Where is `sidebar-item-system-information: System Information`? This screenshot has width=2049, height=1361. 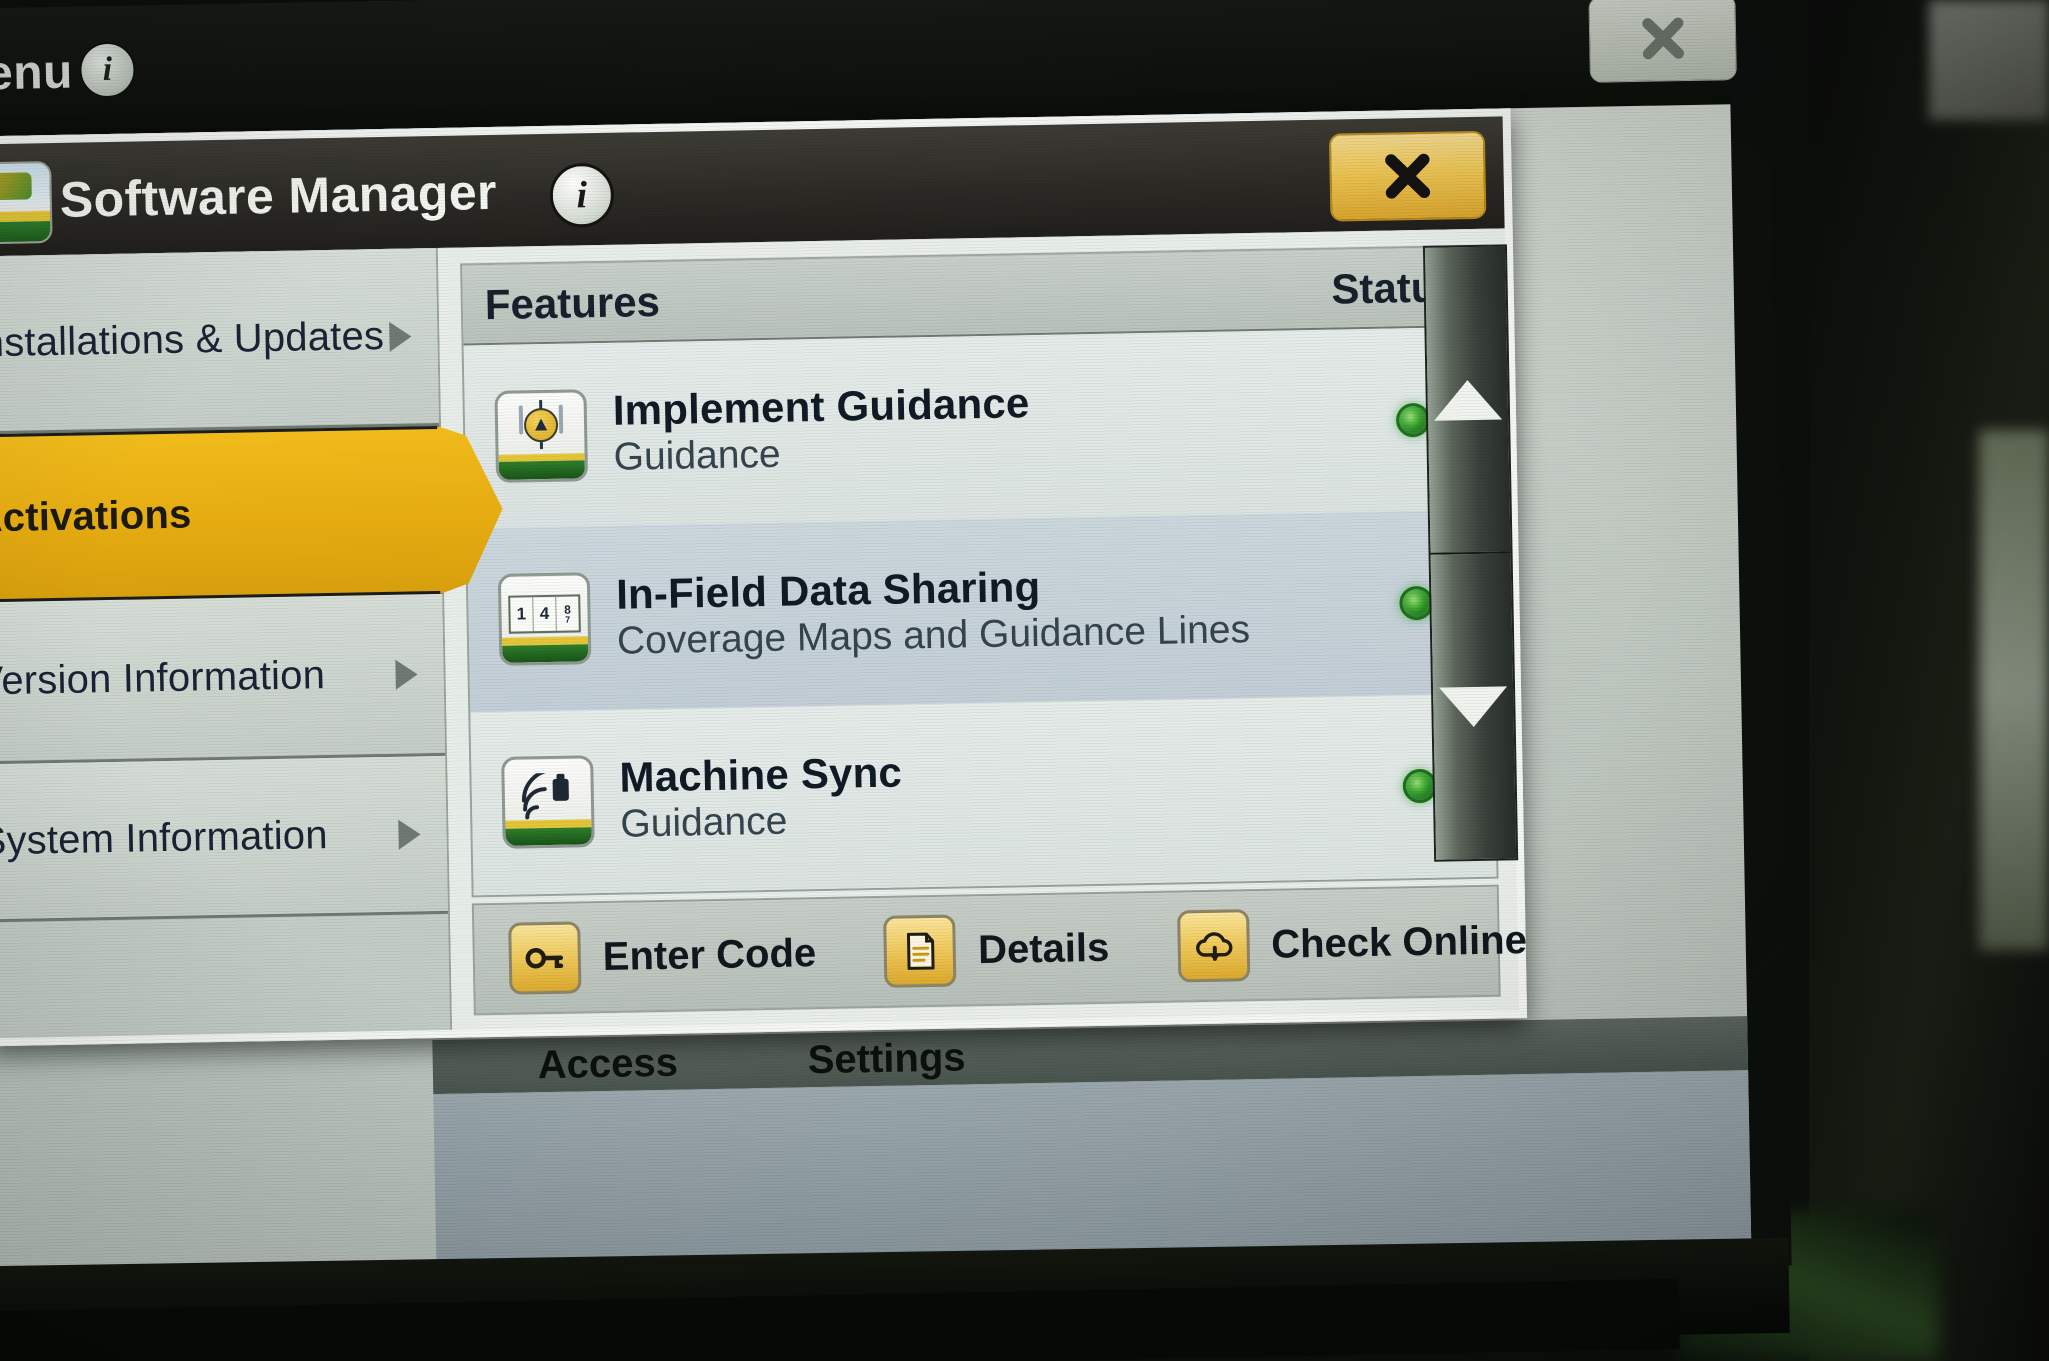 sidebar-item-system-information: System Information is located at coordinates (224, 839).